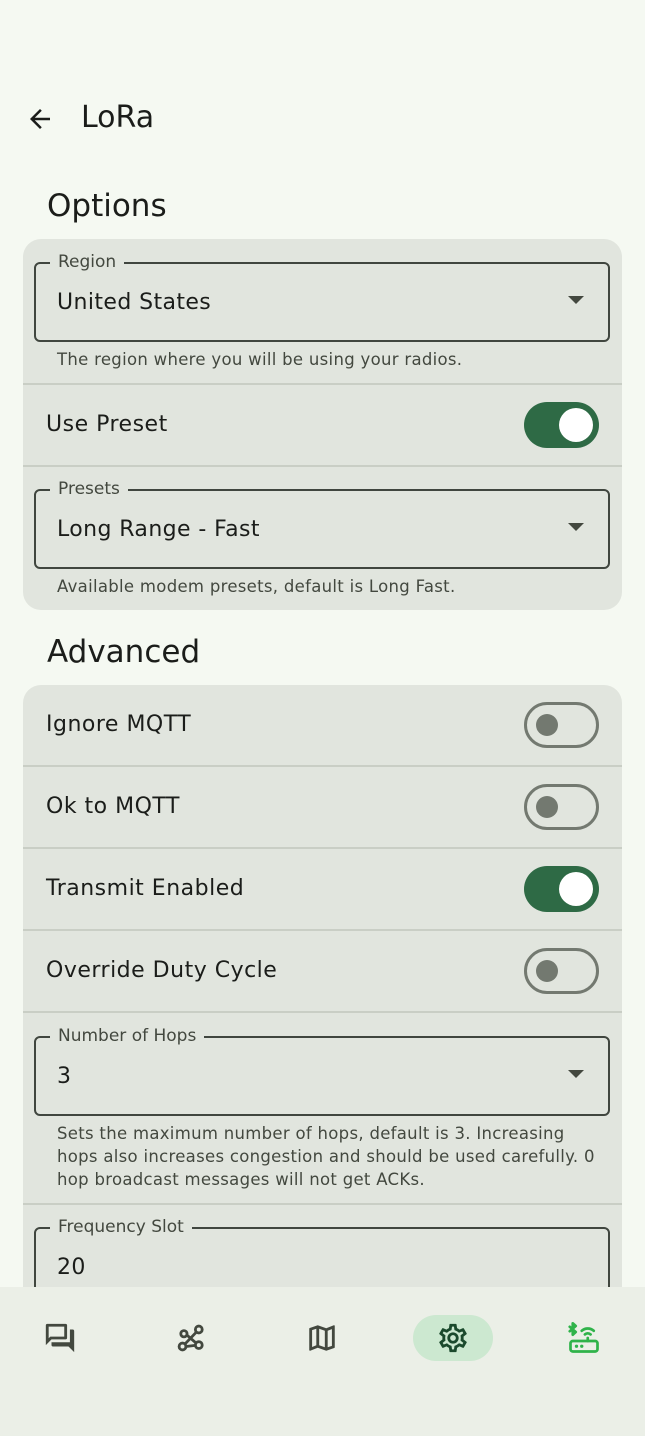 Image resolution: width=645 pixels, height=1436 pixels. I want to click on number-of-hops-dropdown: Number of Hops 3, so click(322, 1070).